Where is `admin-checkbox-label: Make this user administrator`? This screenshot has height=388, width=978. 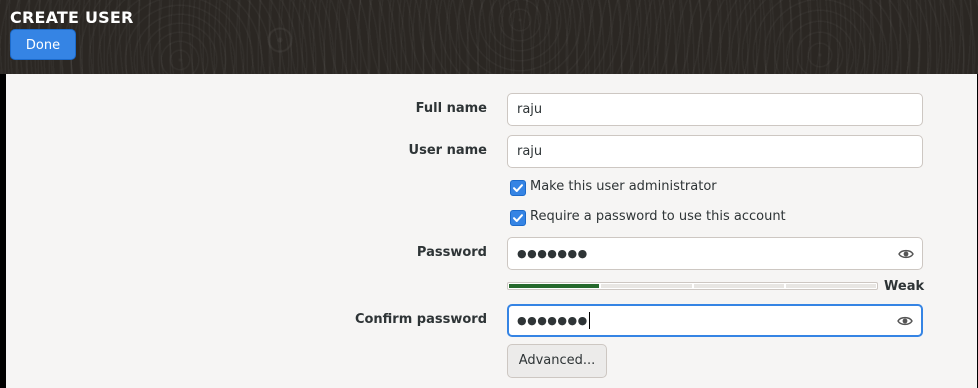
admin-checkbox-label: Make this user administrator is located at coordinates (623, 186).